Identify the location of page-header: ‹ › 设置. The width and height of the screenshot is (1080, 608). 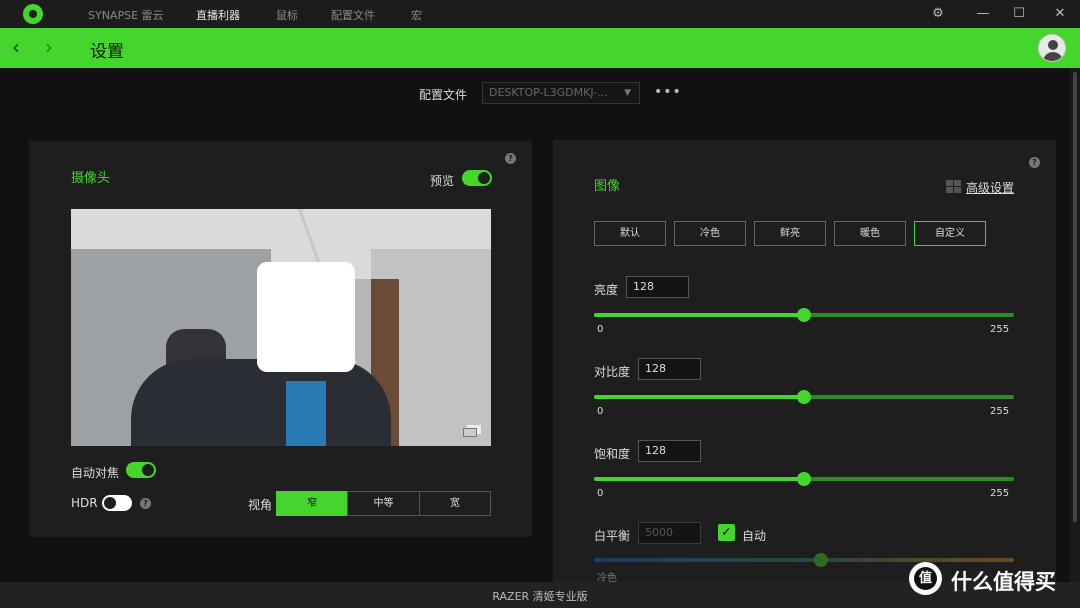
(540, 48).